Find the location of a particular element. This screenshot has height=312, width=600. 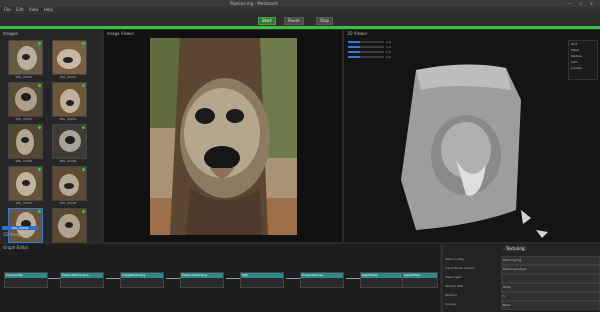

property-field: Meshing/output is located at coordinates (550, 269).